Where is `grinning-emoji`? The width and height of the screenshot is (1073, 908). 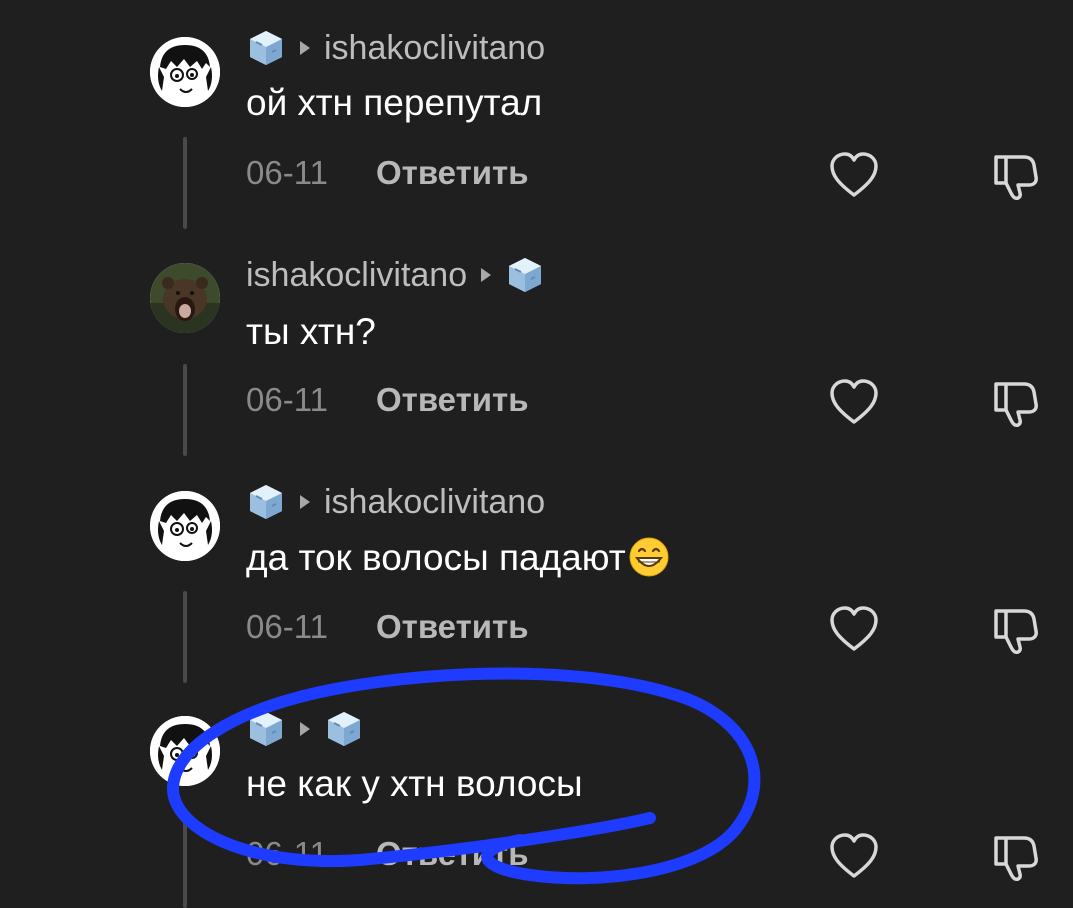 grinning-emoji is located at coordinates (649, 557).